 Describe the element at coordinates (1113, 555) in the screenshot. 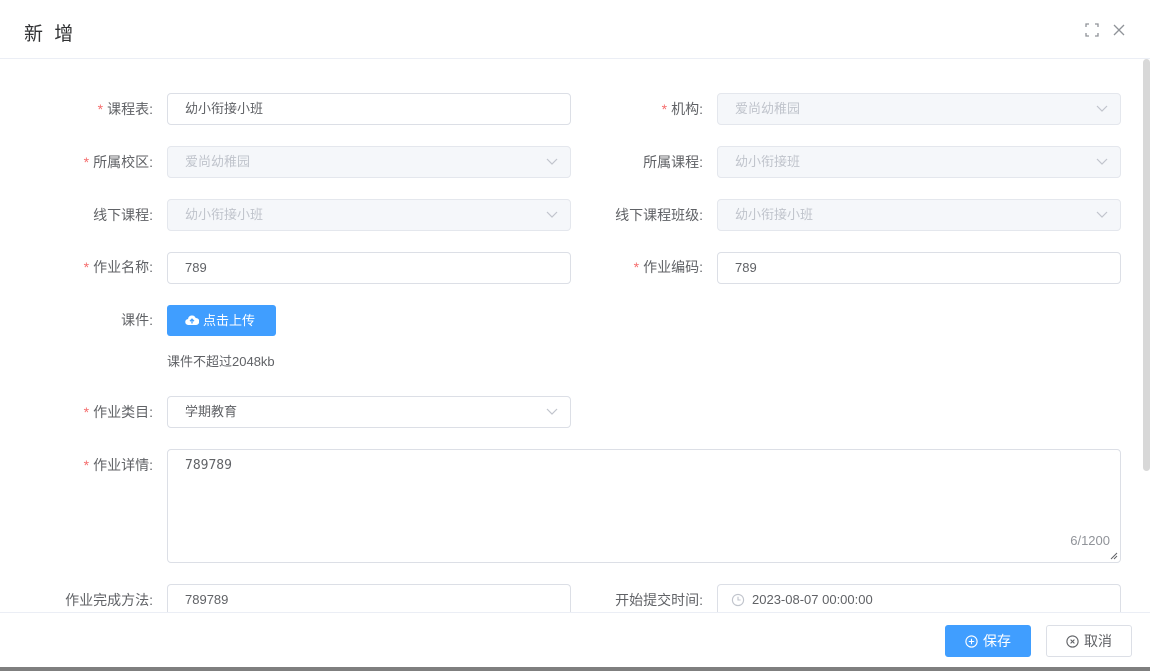

I see `resize-grip-icon` at that location.